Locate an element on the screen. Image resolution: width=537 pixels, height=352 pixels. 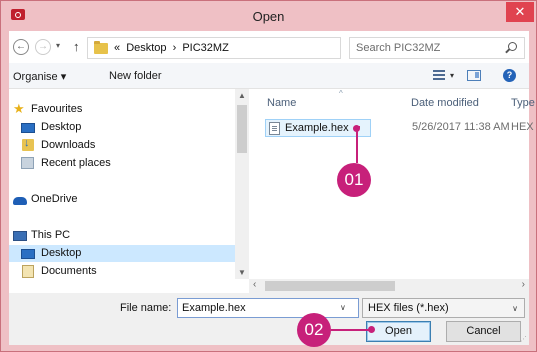
pc-icon is located at coordinates (20, 236).